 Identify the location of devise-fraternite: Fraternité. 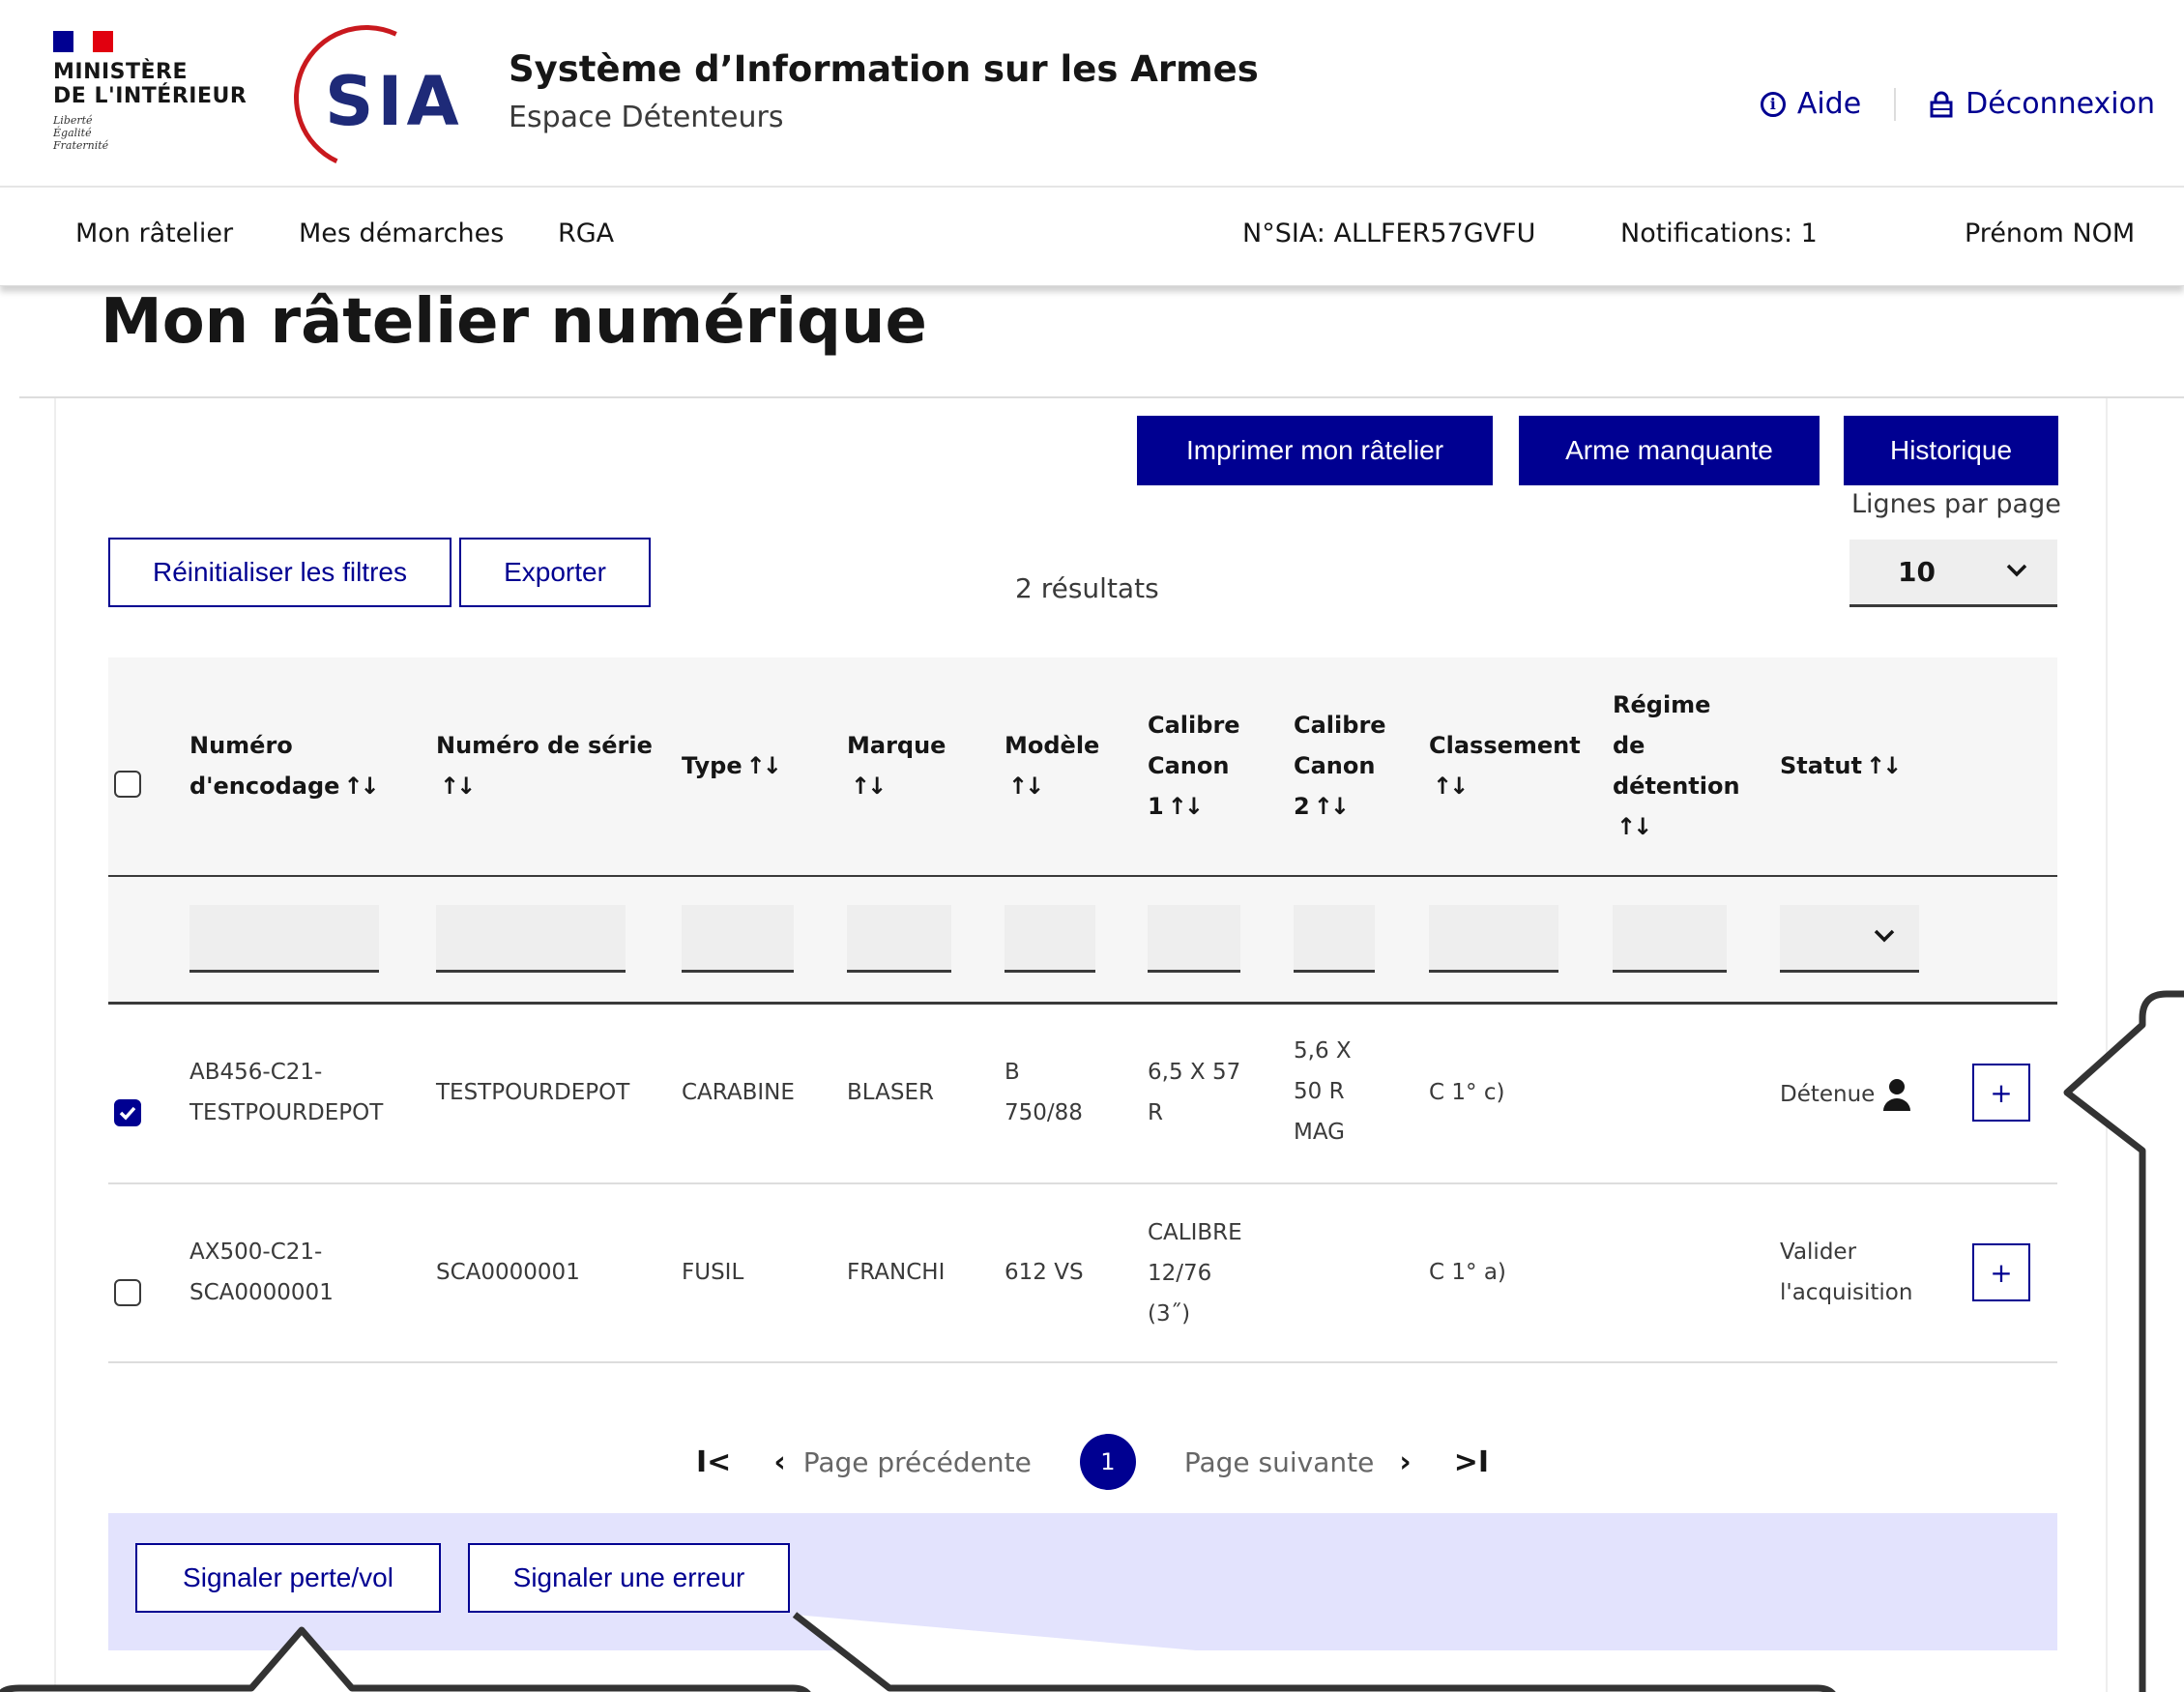
(81, 146).